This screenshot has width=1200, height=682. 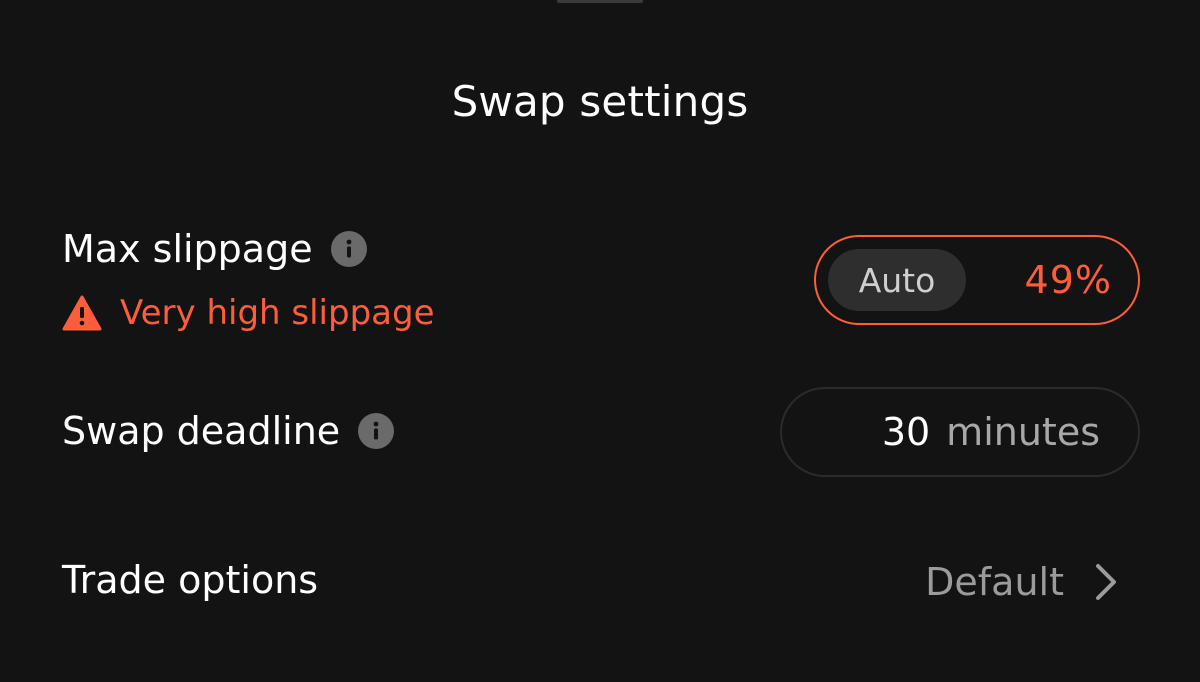 I want to click on page-title: Swap settings, so click(x=600, y=101).